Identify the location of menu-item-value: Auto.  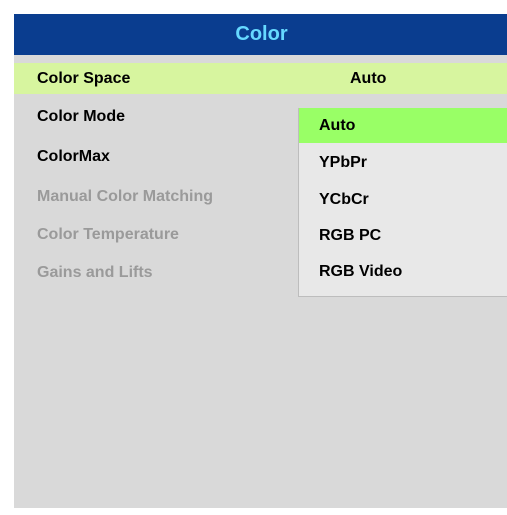
(368, 78).